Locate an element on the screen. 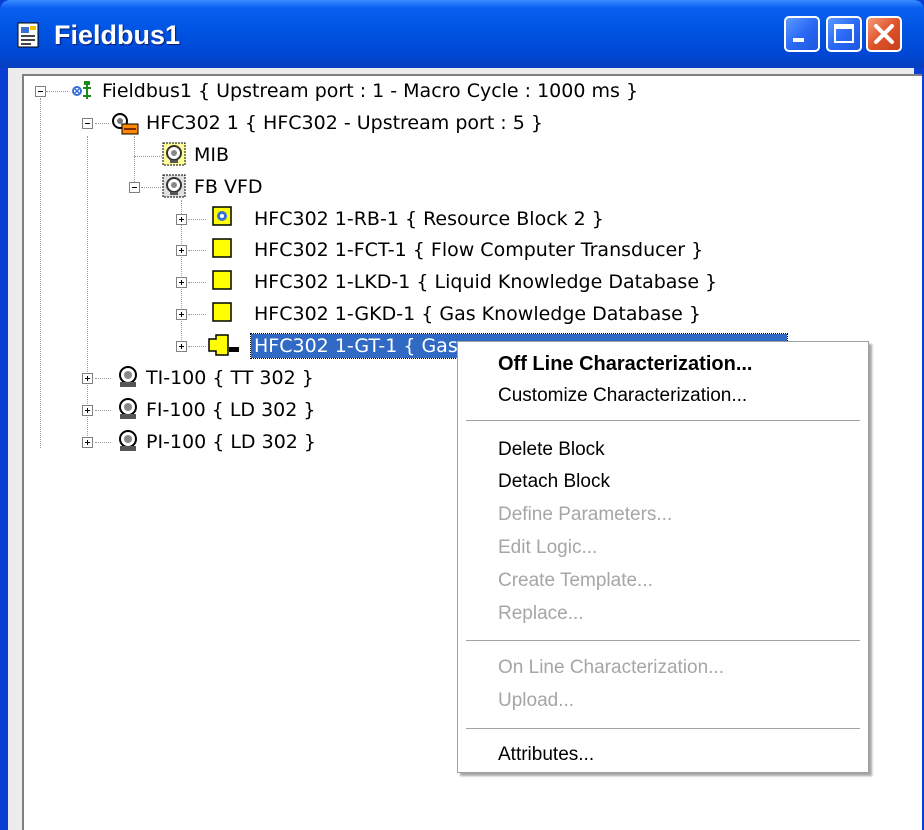  fieldbus-network-icon is located at coordinates (81, 90).